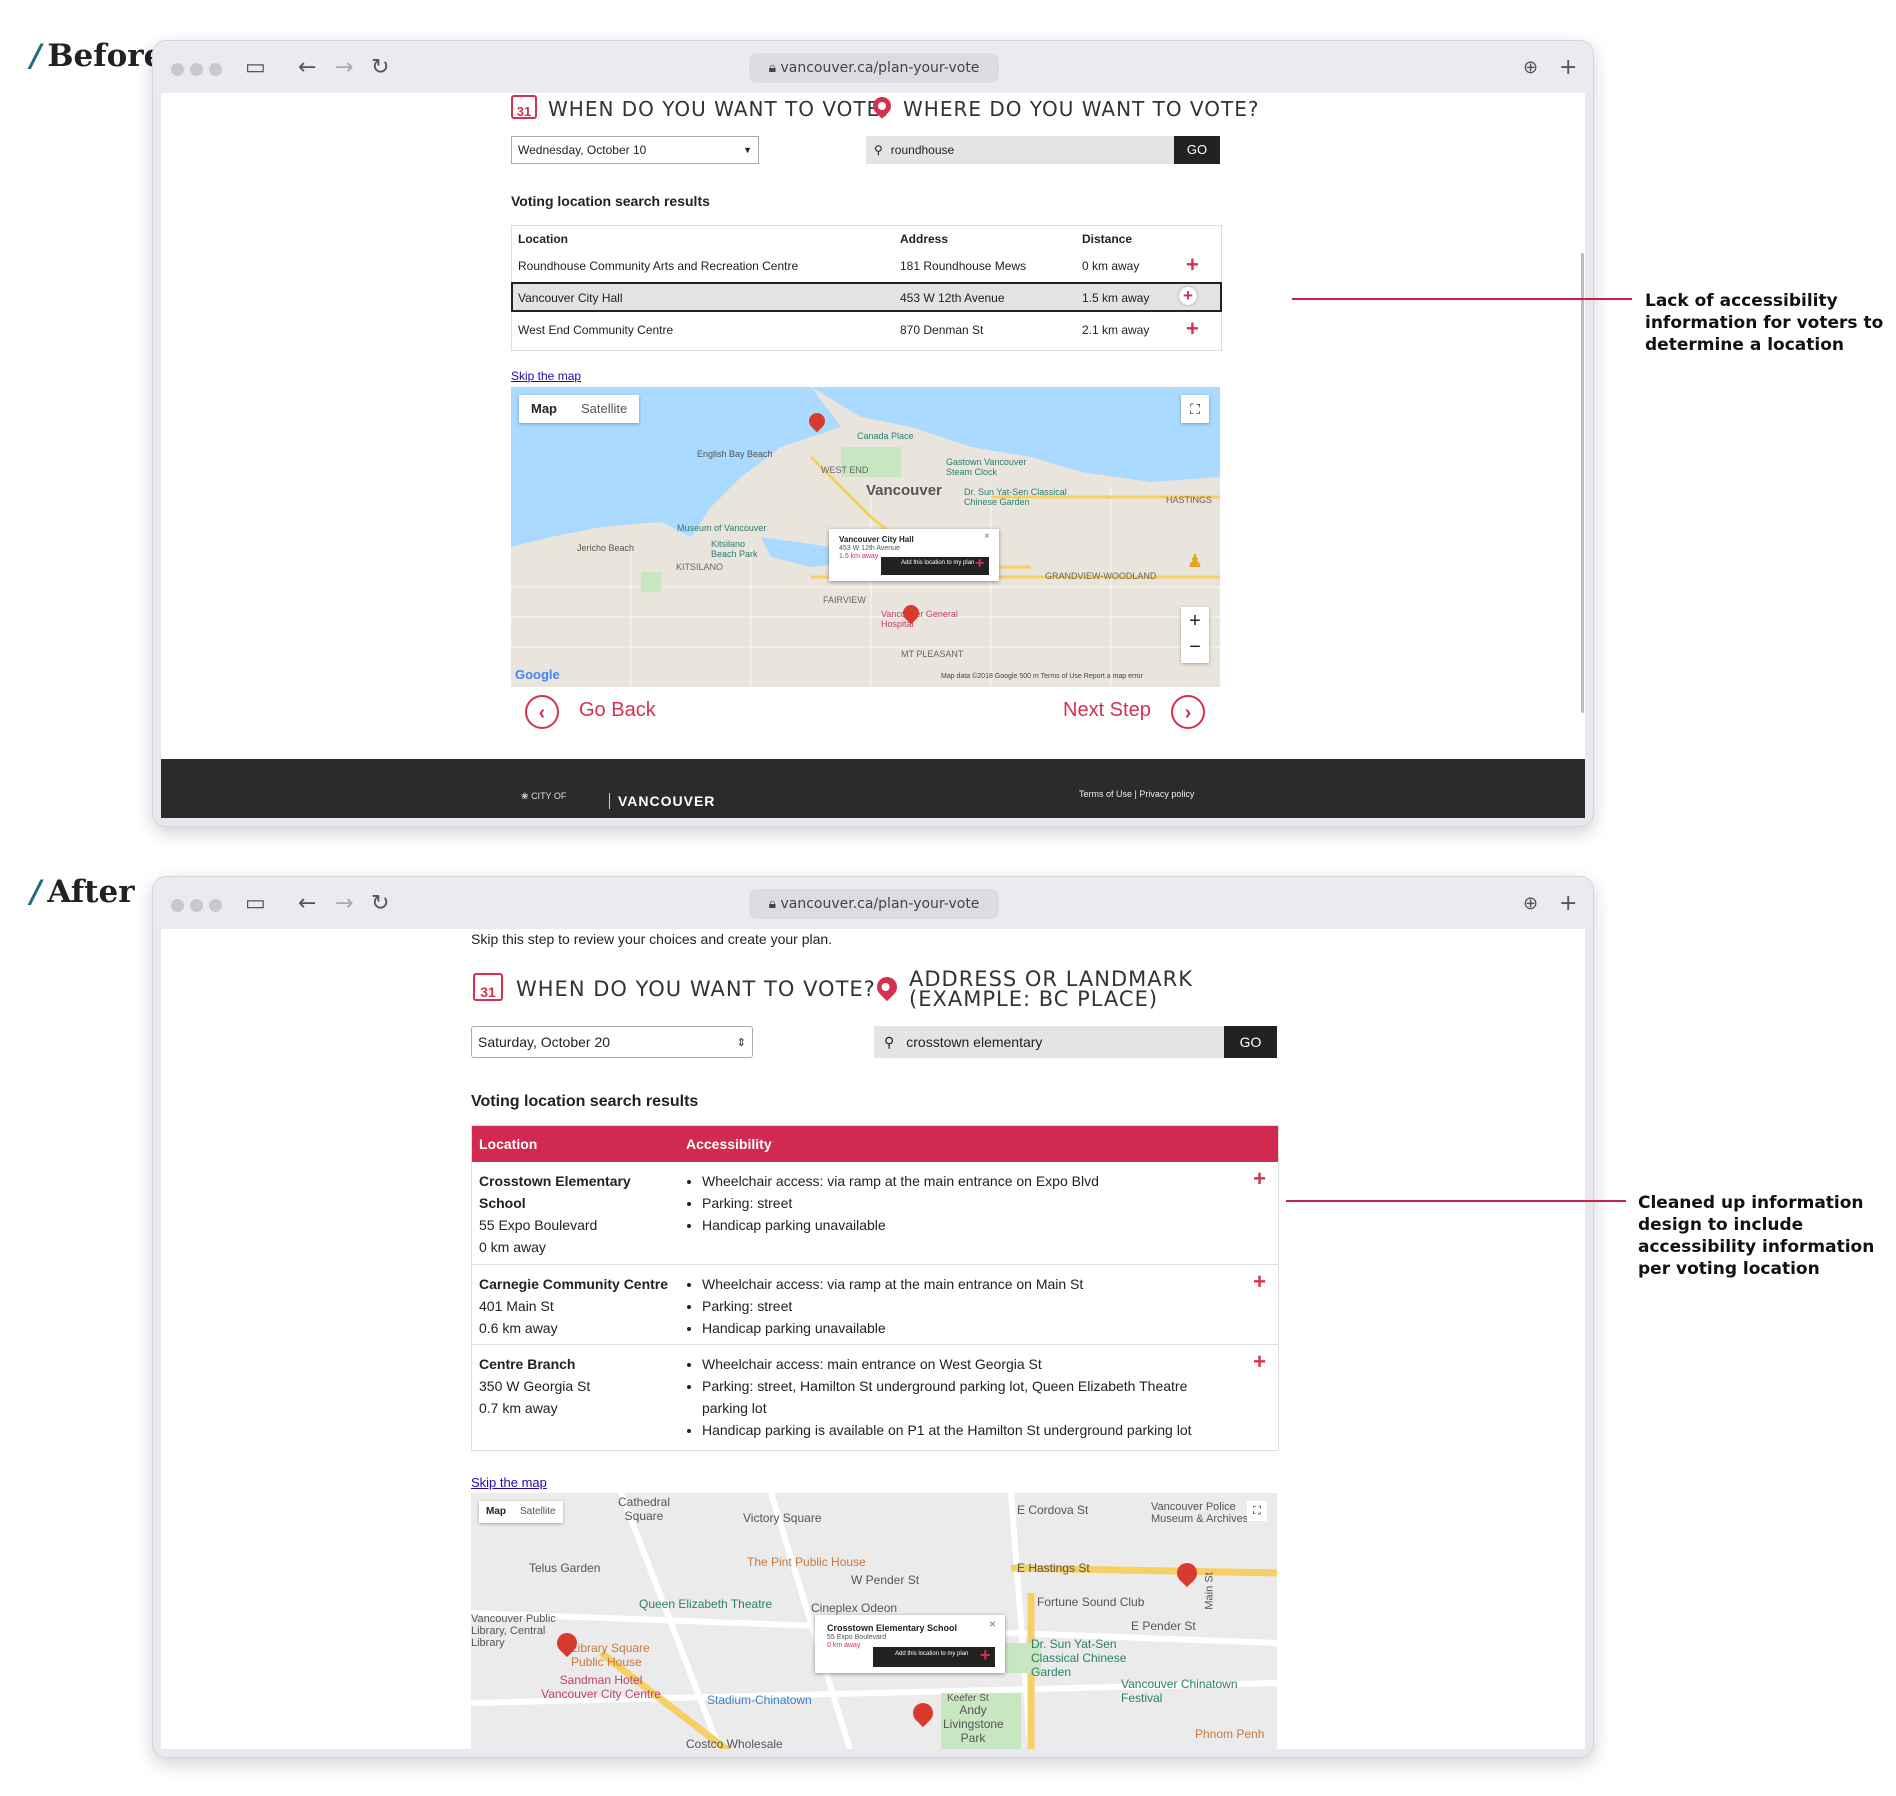  I want to click on date-select: Saturday, October 20 ⇕, so click(612, 1042).